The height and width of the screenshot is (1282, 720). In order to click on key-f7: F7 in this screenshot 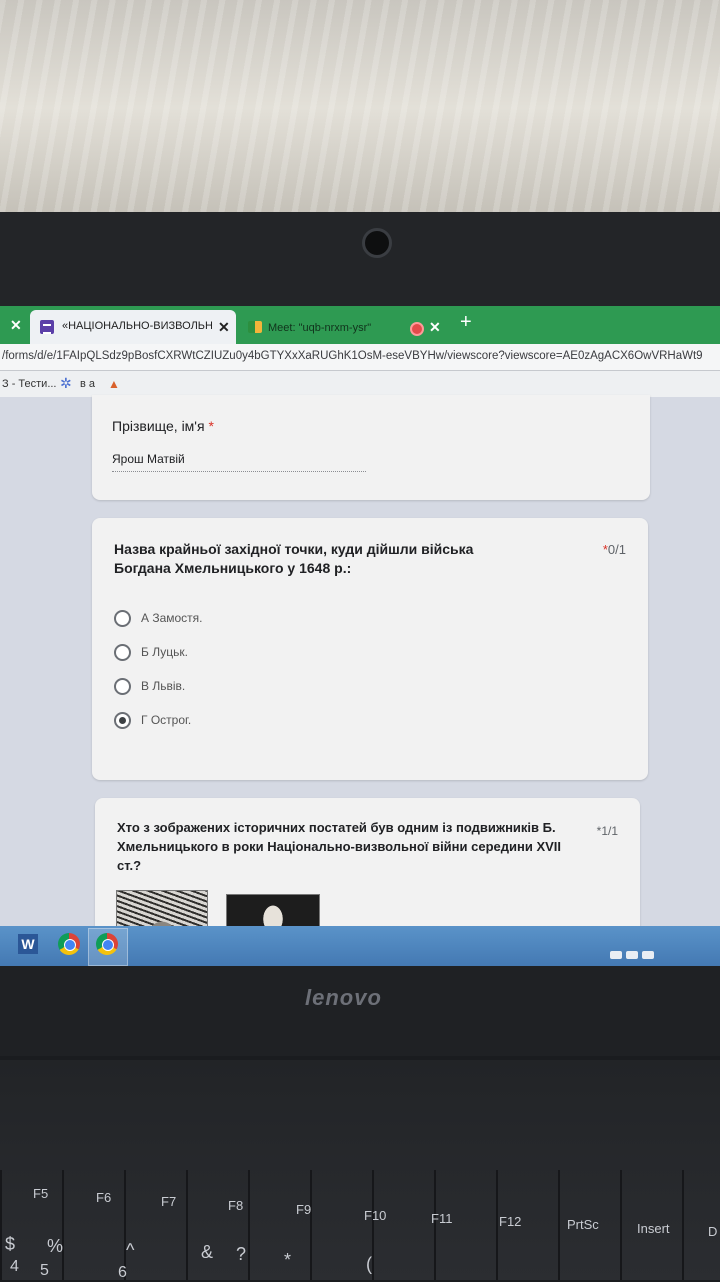, I will do `click(169, 1201)`.